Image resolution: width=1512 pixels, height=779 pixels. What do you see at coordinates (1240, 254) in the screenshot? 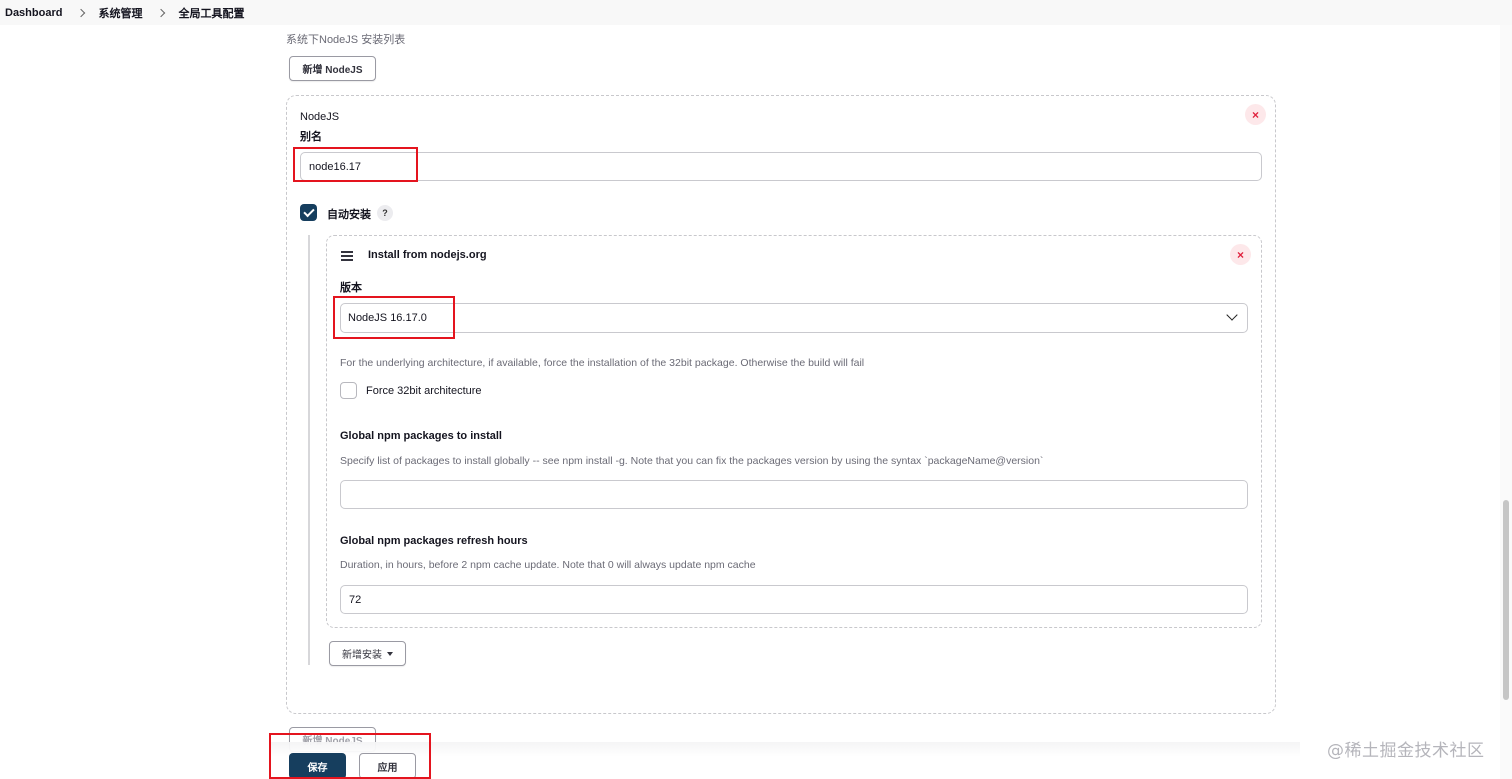
I see `remove-installer-button: ×` at bounding box center [1240, 254].